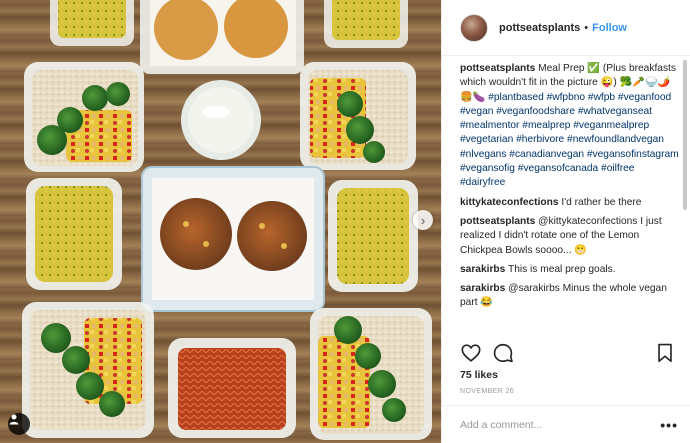  I want to click on avatar, so click(474, 27).